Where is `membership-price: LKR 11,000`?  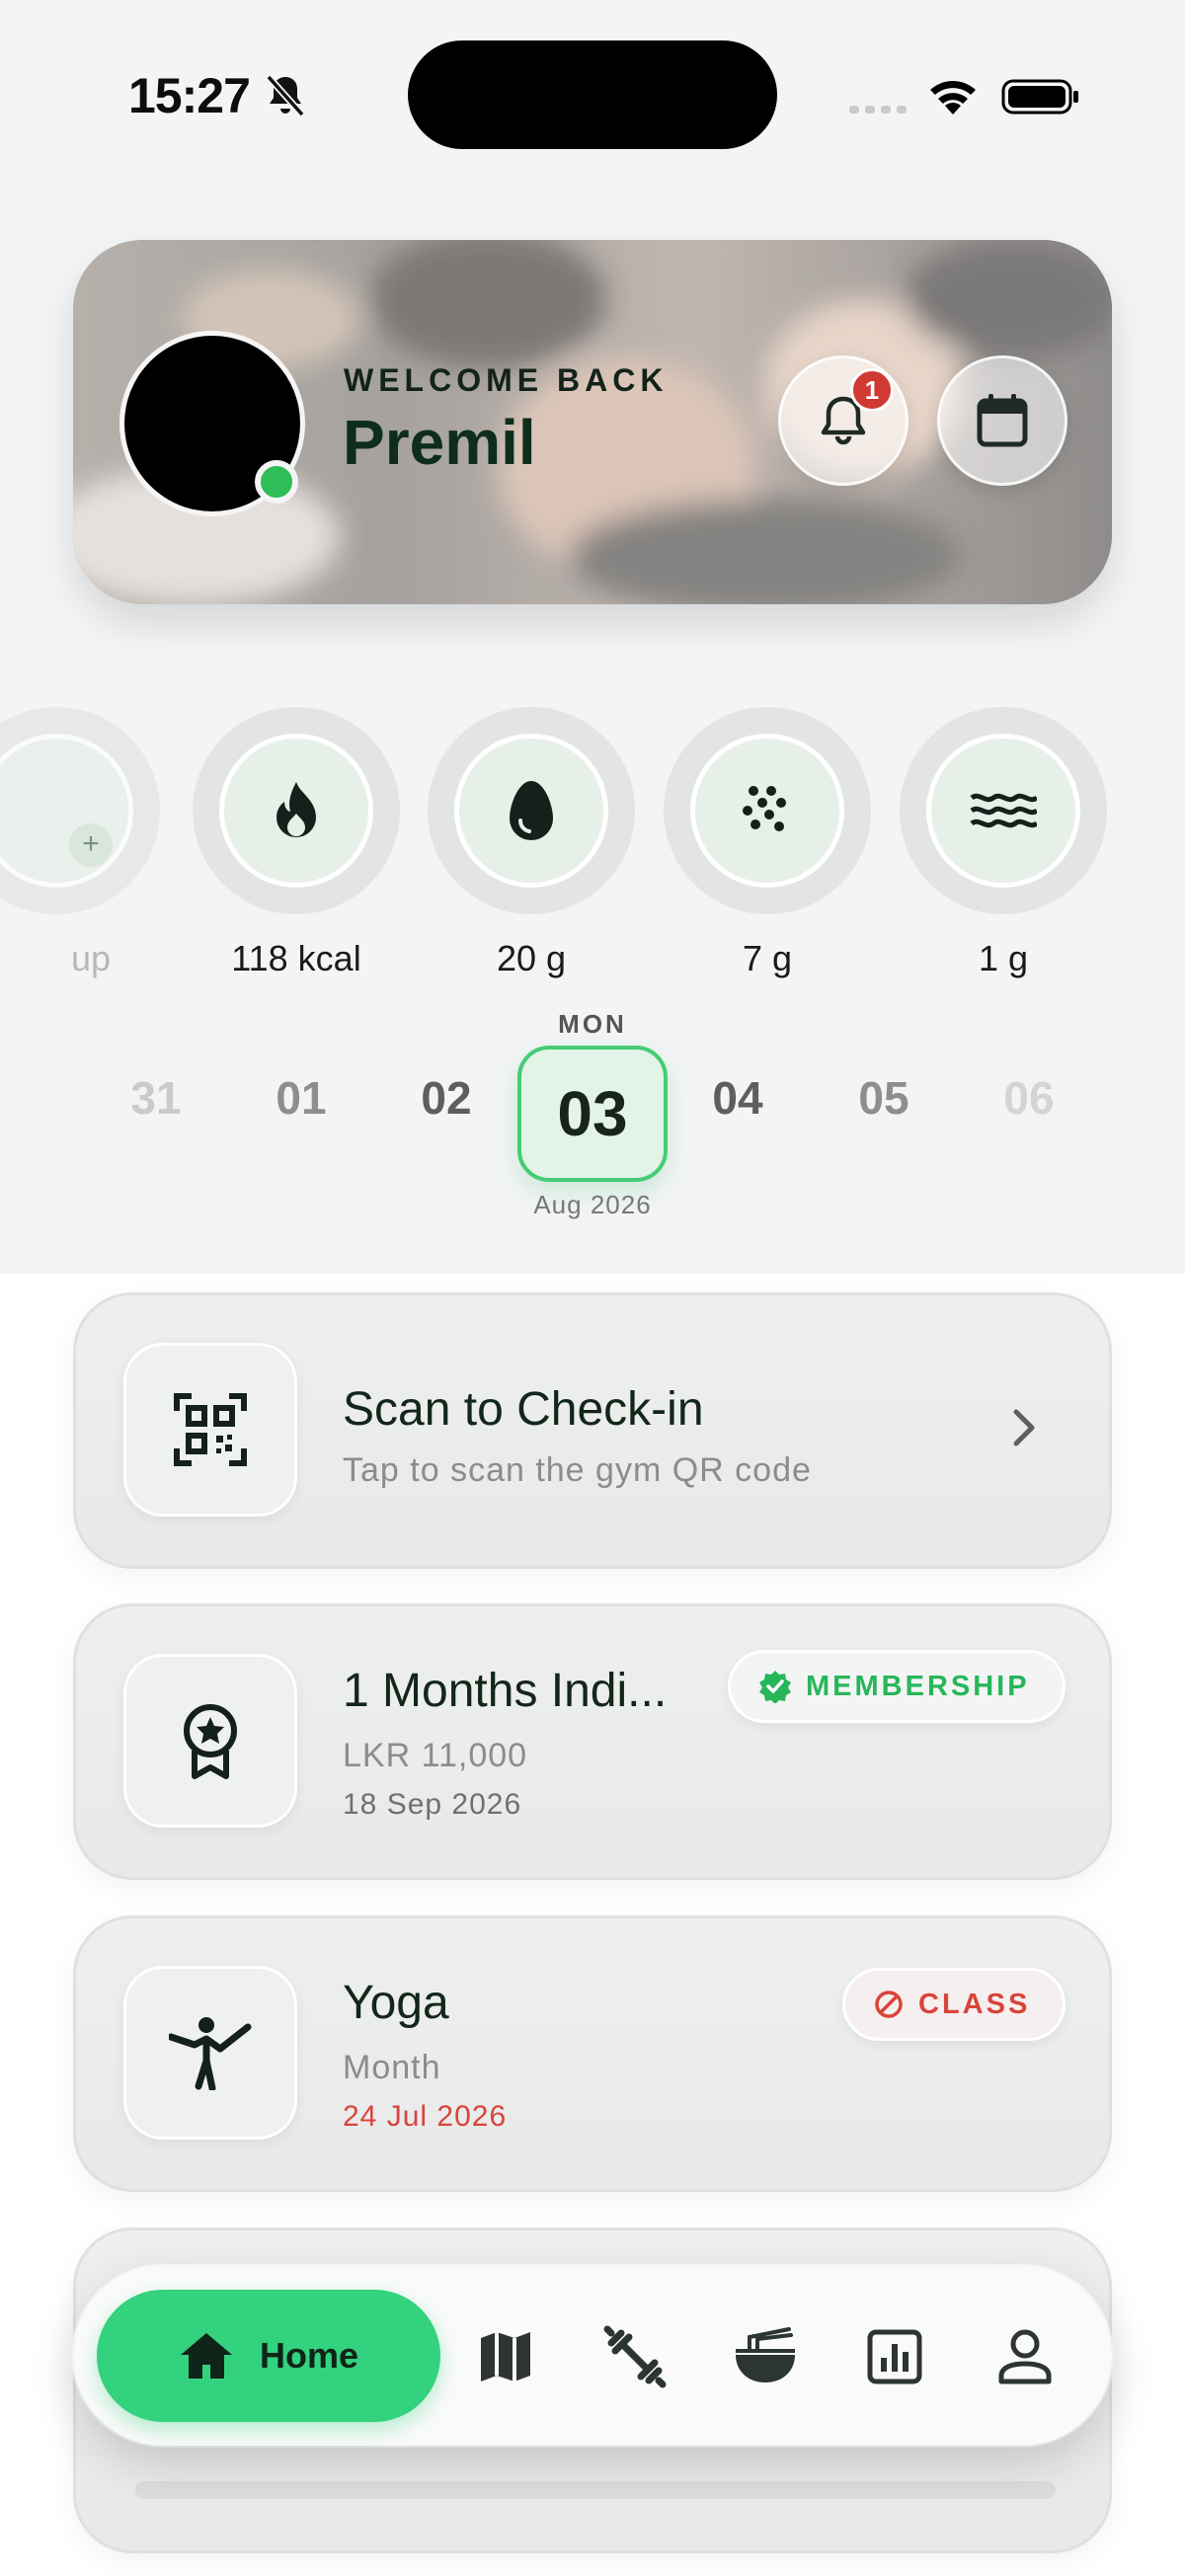
membership-price: LKR 11,000 is located at coordinates (436, 1755).